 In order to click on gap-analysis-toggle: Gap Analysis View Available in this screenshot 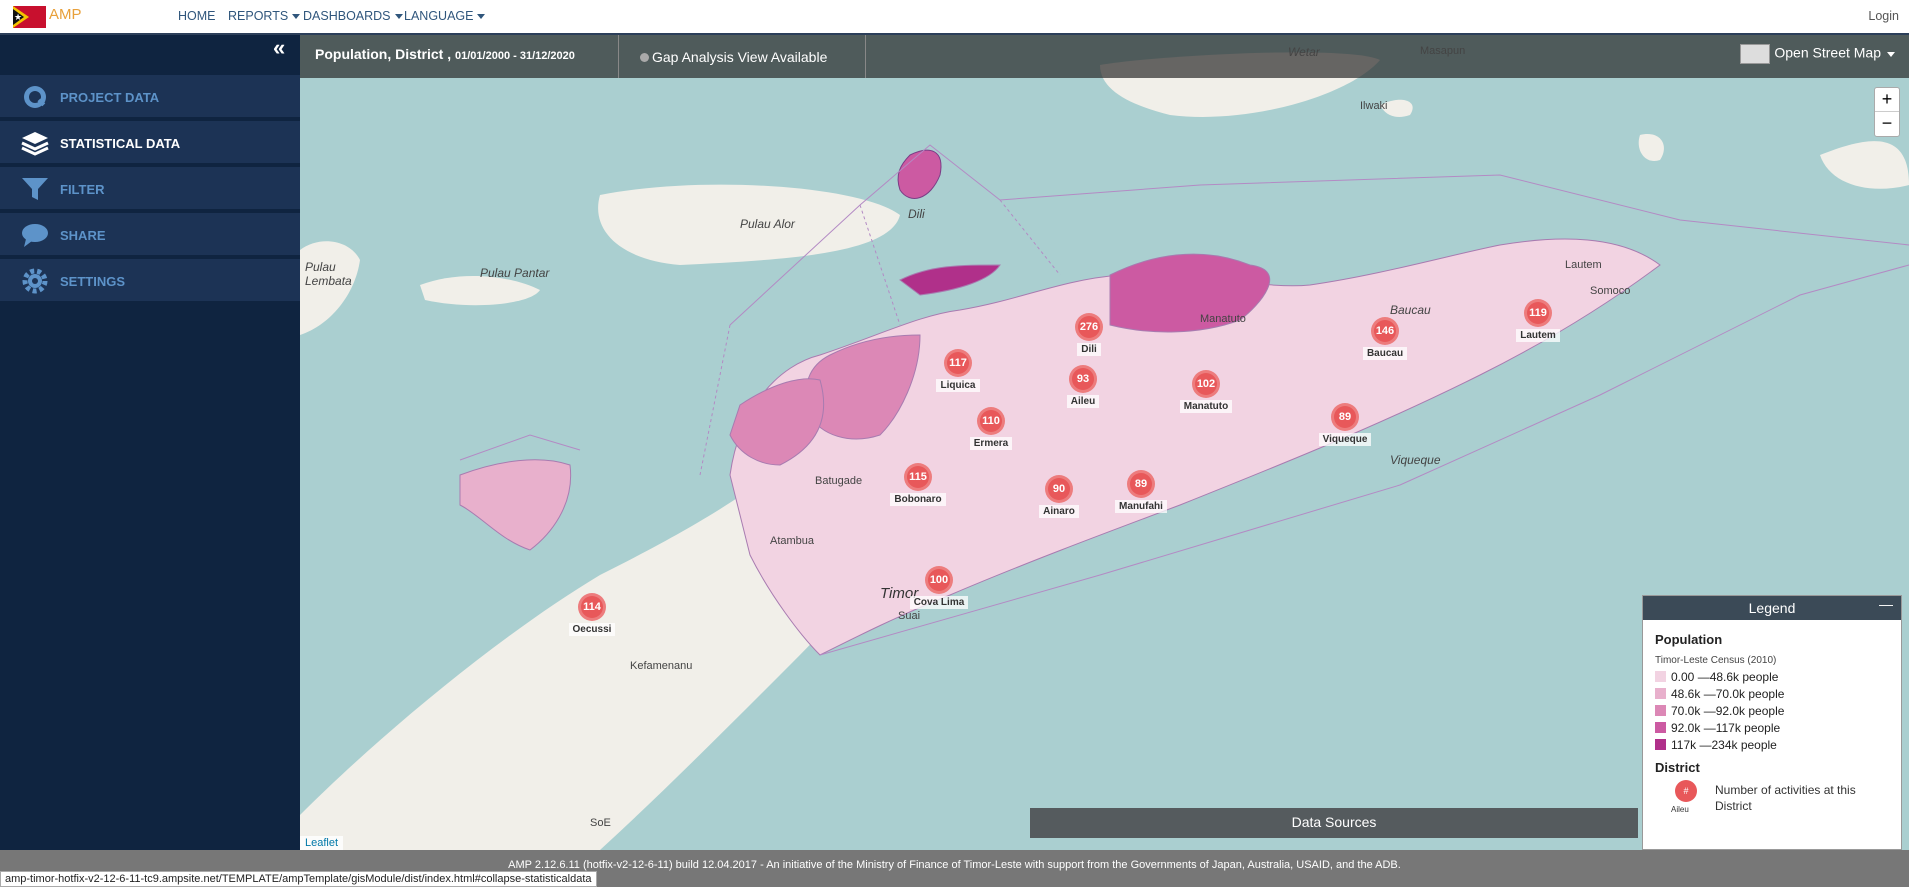, I will do `click(733, 57)`.